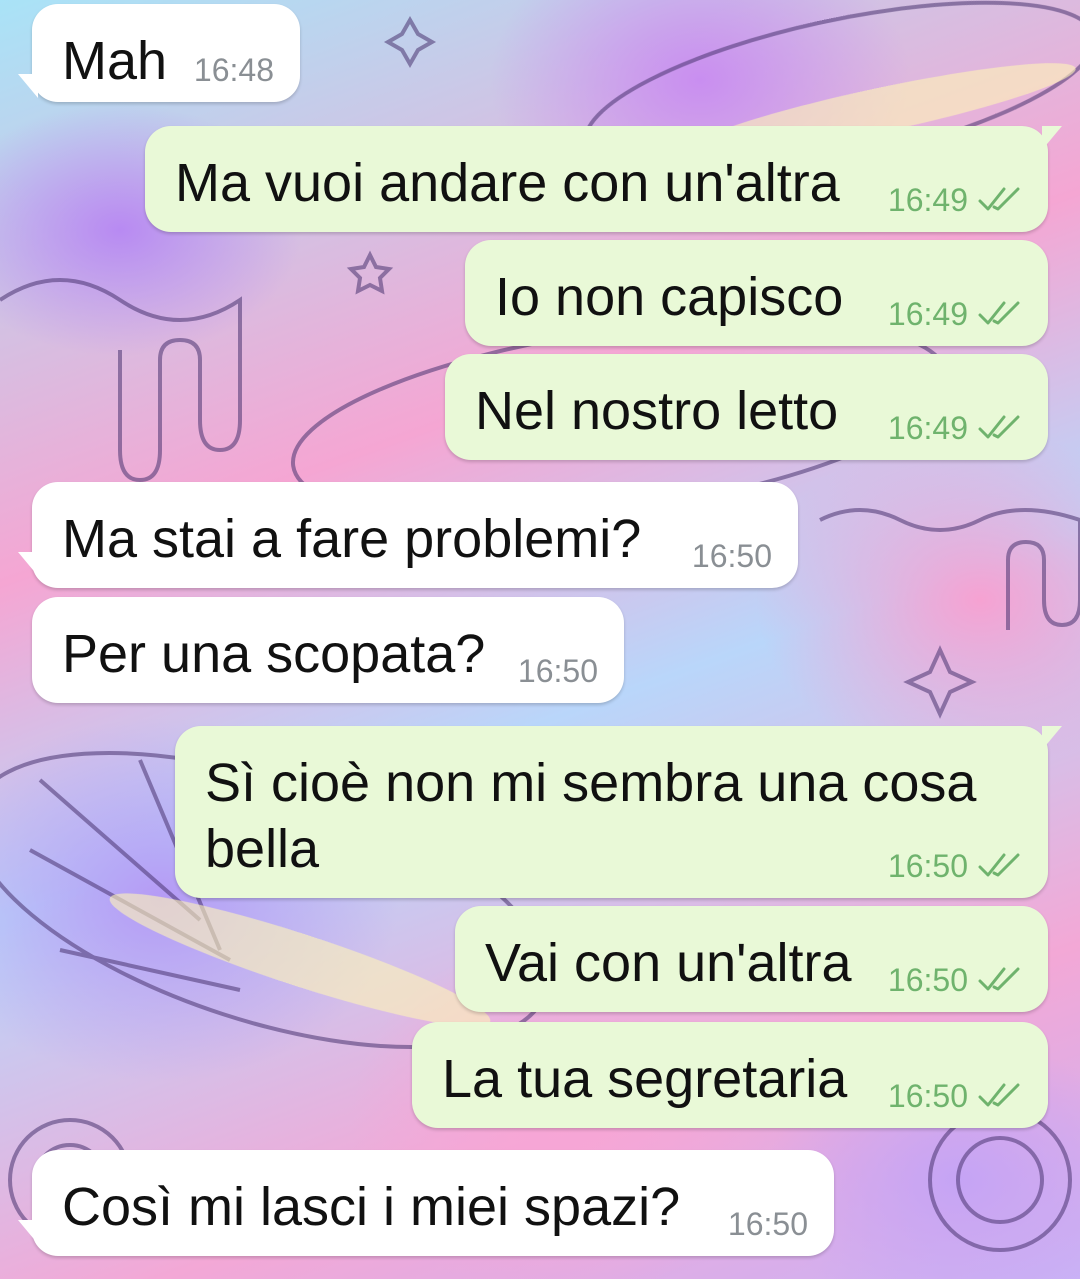 The image size is (1080, 1279). I want to click on message-text: Vai con un'altra, so click(668, 963).